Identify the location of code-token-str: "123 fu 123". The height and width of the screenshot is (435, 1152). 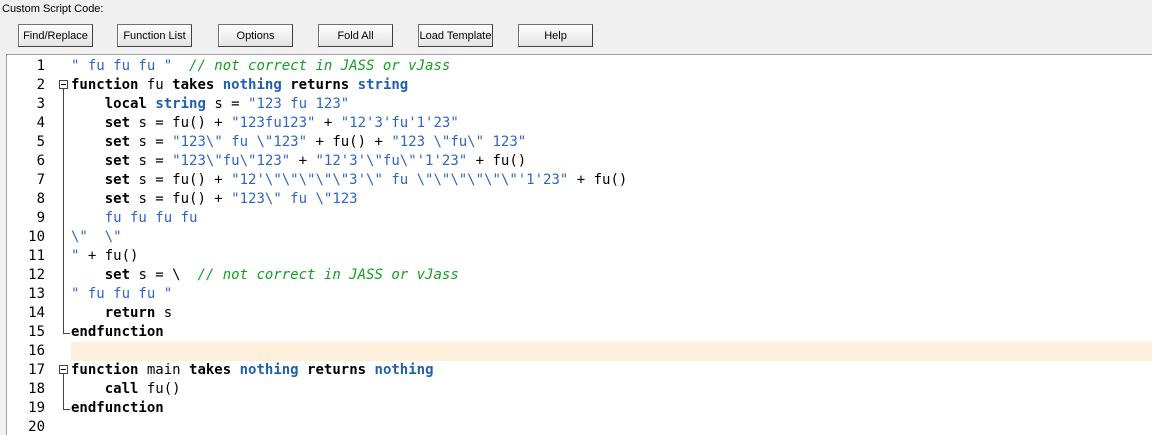
(299, 104).